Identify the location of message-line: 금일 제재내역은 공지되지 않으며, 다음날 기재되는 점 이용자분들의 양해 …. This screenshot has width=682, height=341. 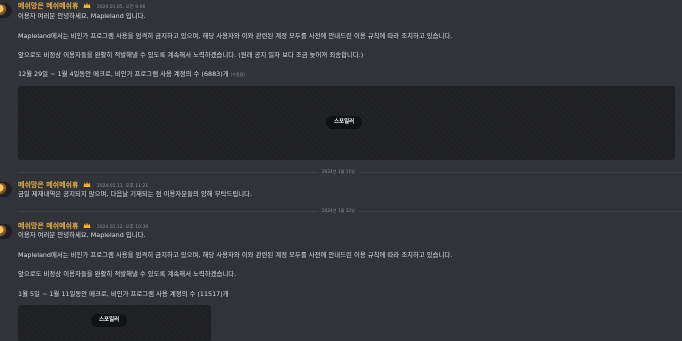
(135, 194).